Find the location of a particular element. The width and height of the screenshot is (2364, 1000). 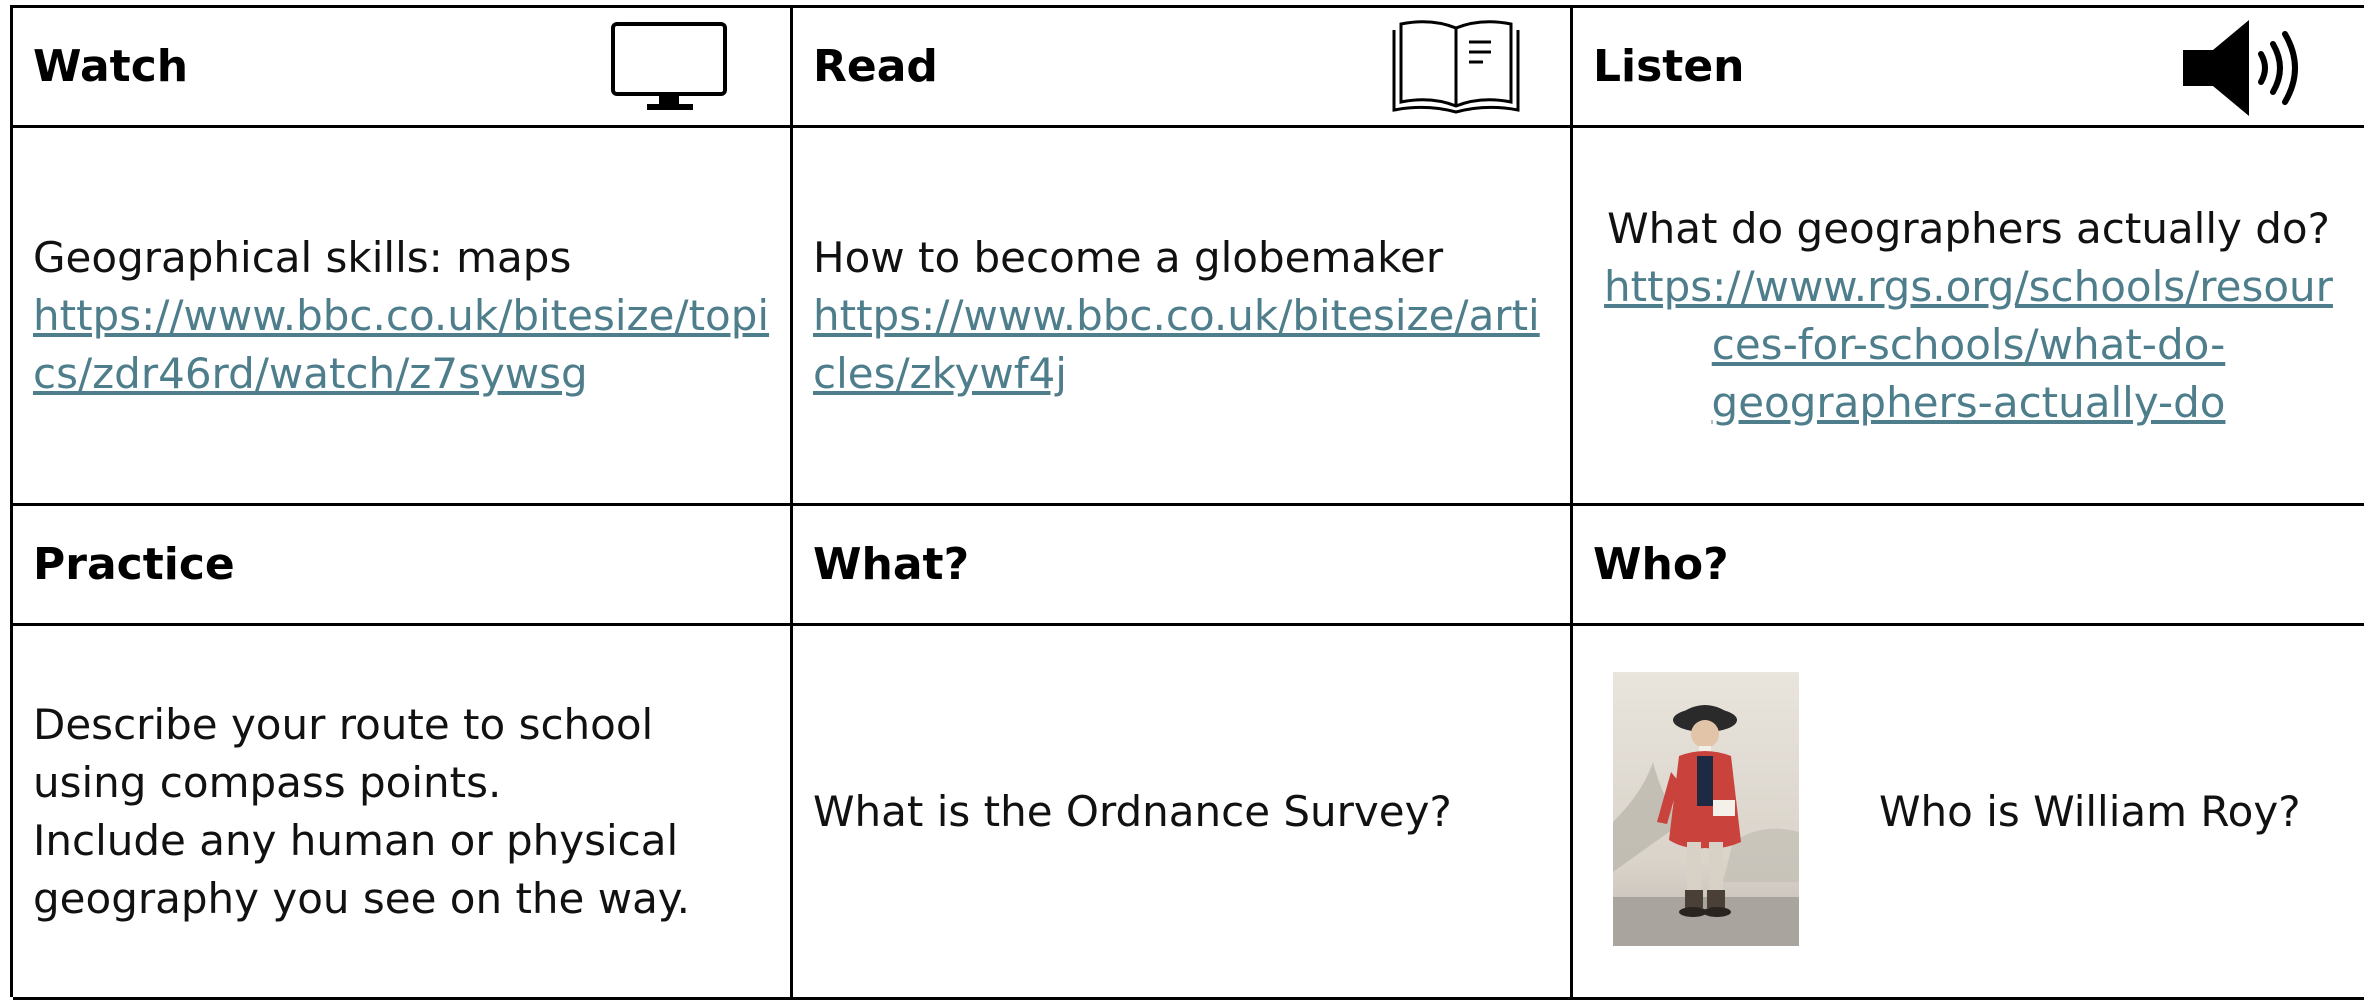

read-heading: Read is located at coordinates (875, 66).